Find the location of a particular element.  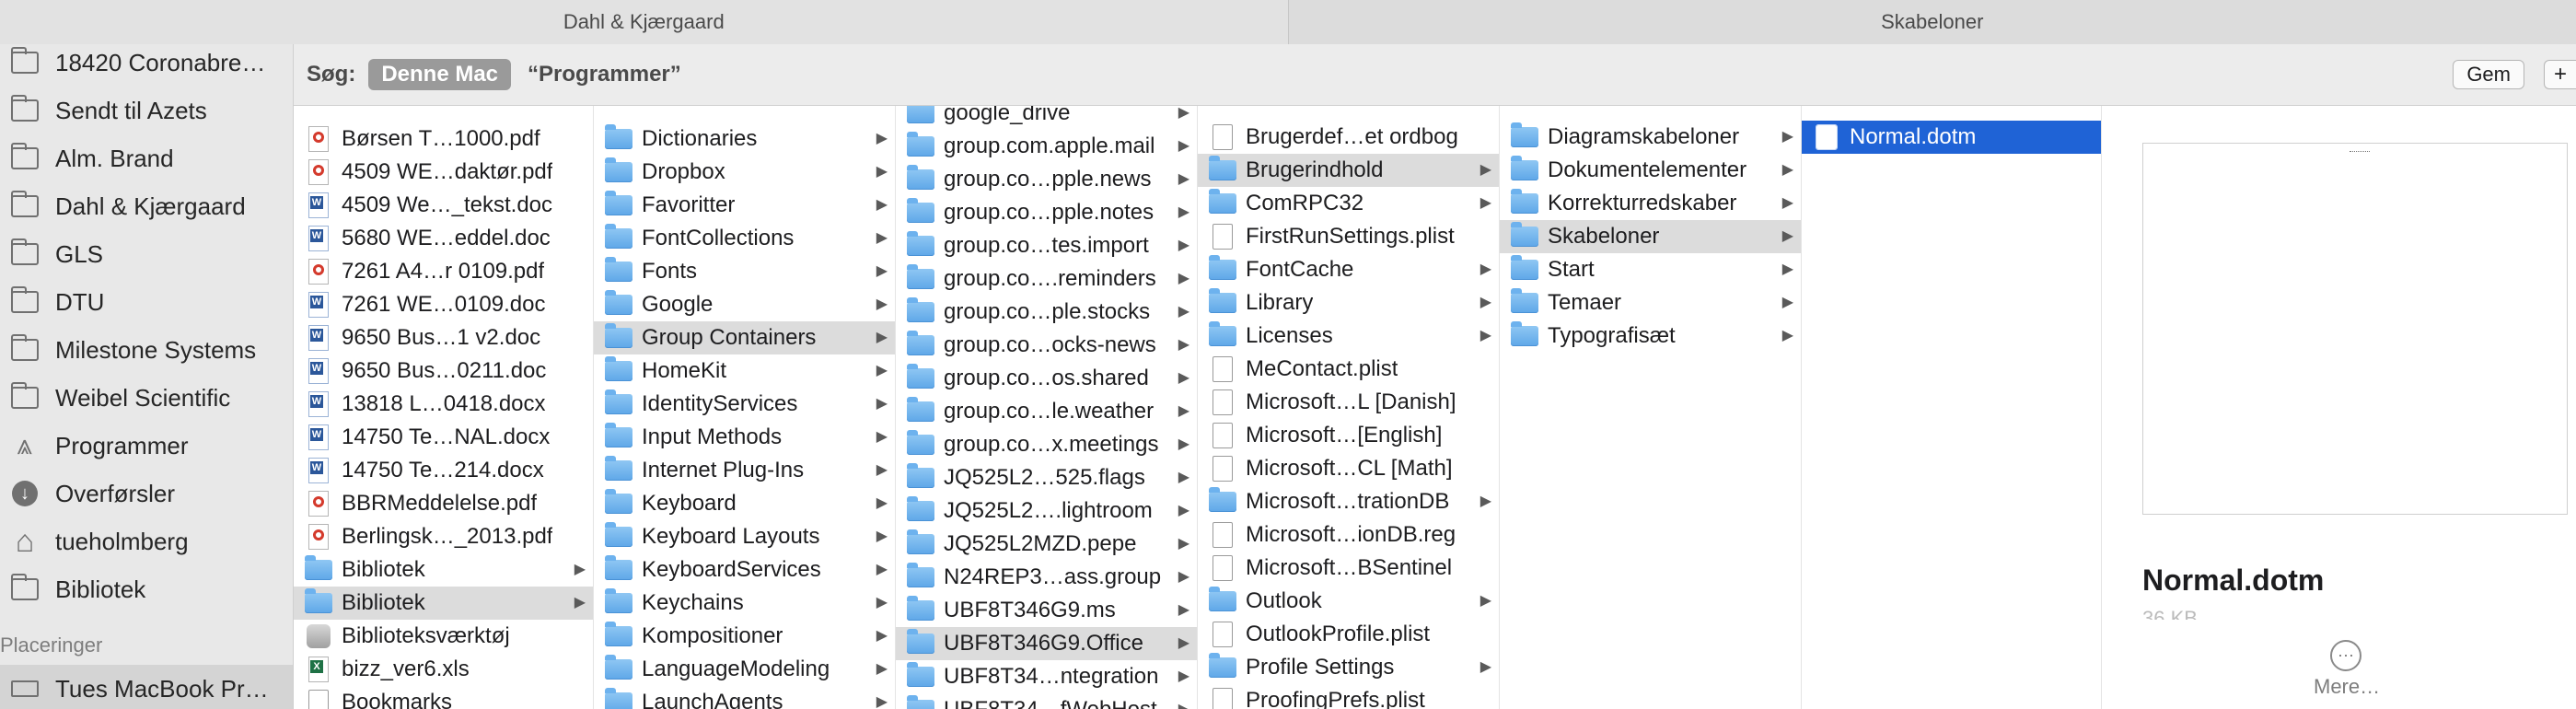

file-row: group.com.apple.mail ▶ is located at coordinates (1046, 147).